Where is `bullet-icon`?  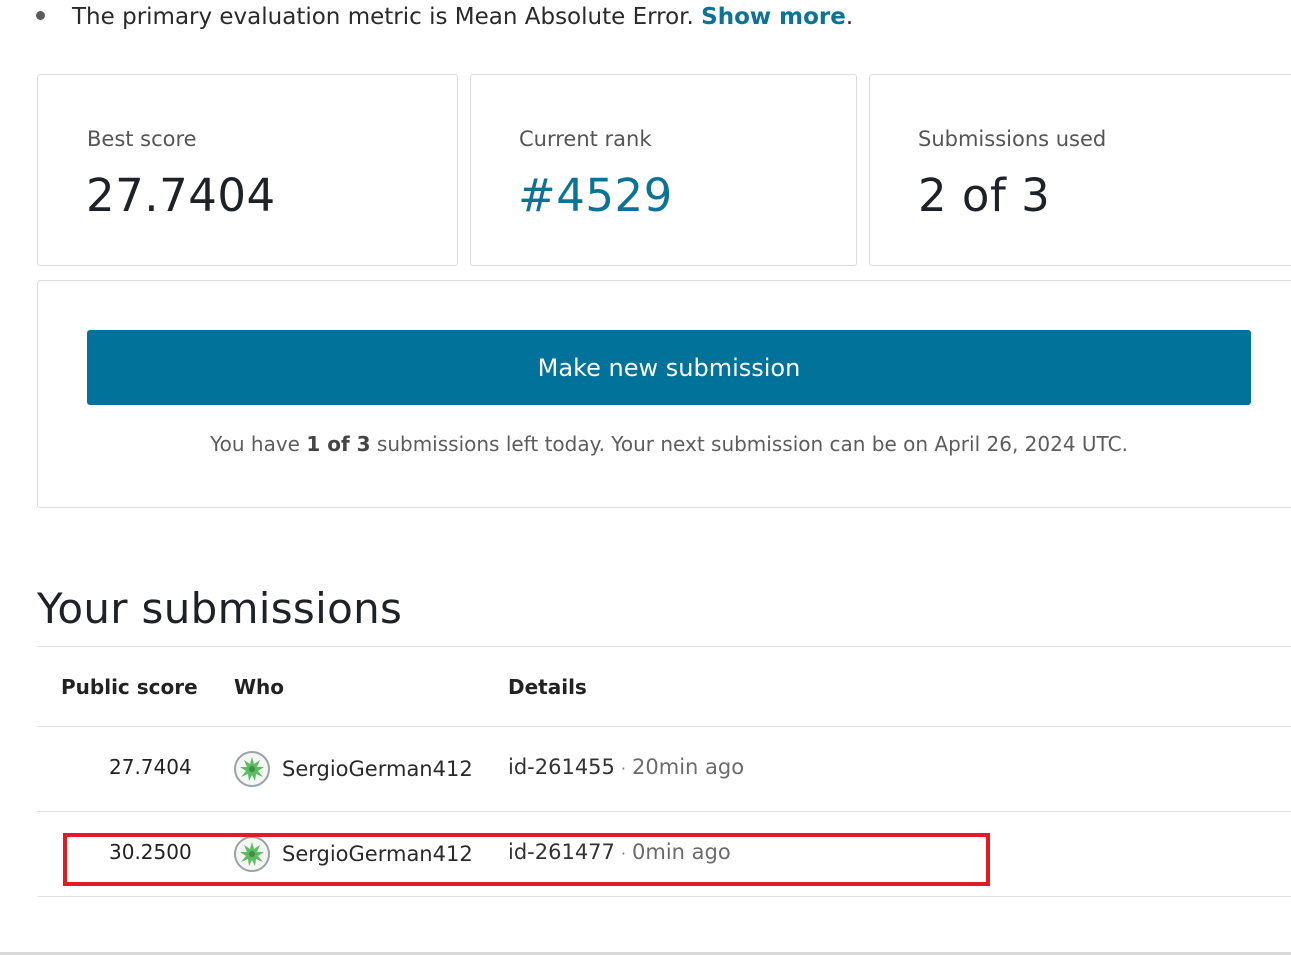 bullet-icon is located at coordinates (40, 15).